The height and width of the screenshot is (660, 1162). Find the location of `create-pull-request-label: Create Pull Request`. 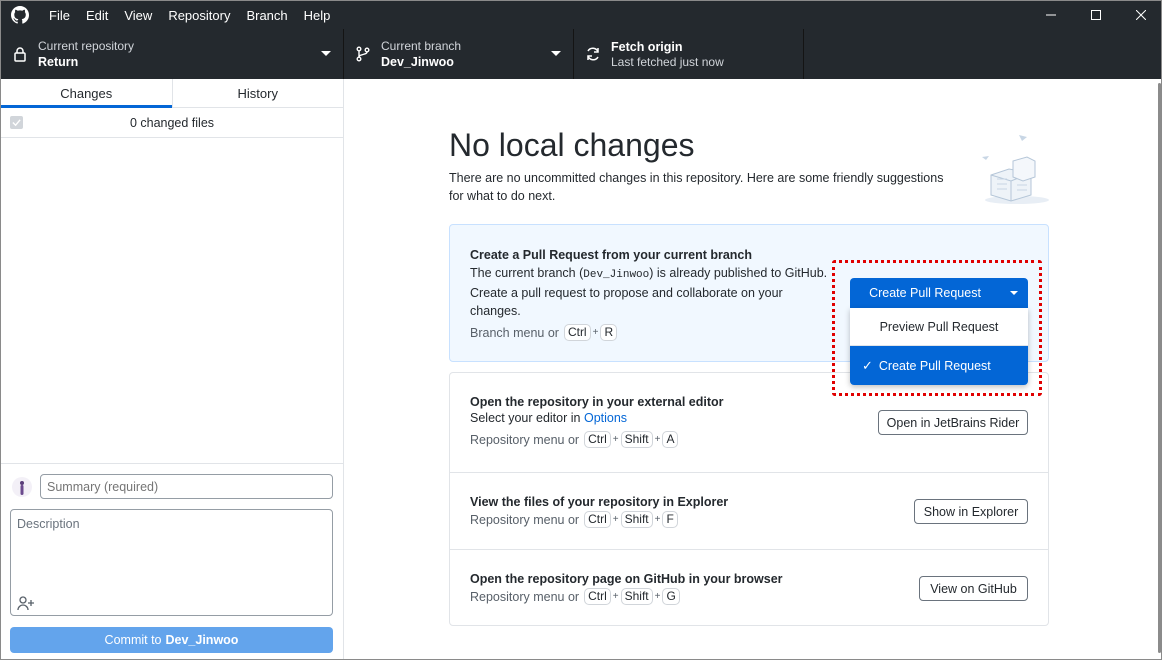

create-pull-request-label: Create Pull Request is located at coordinates (925, 293).